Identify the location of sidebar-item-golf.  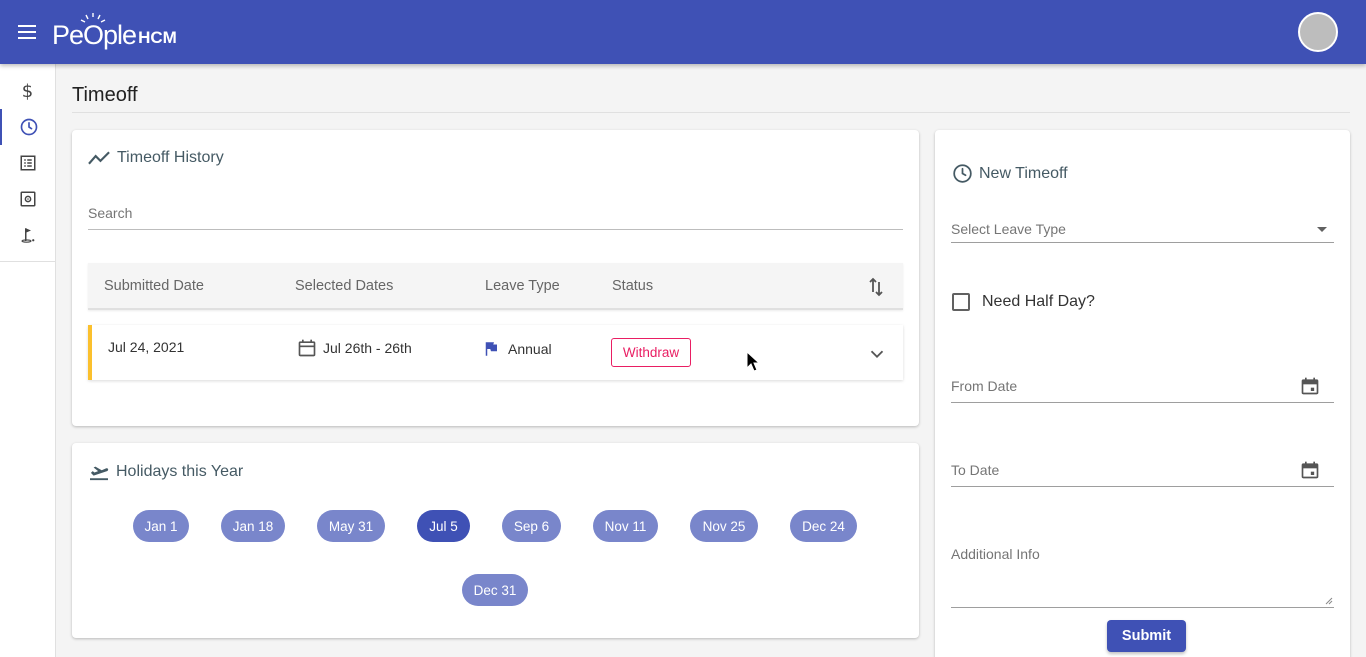
(27, 235).